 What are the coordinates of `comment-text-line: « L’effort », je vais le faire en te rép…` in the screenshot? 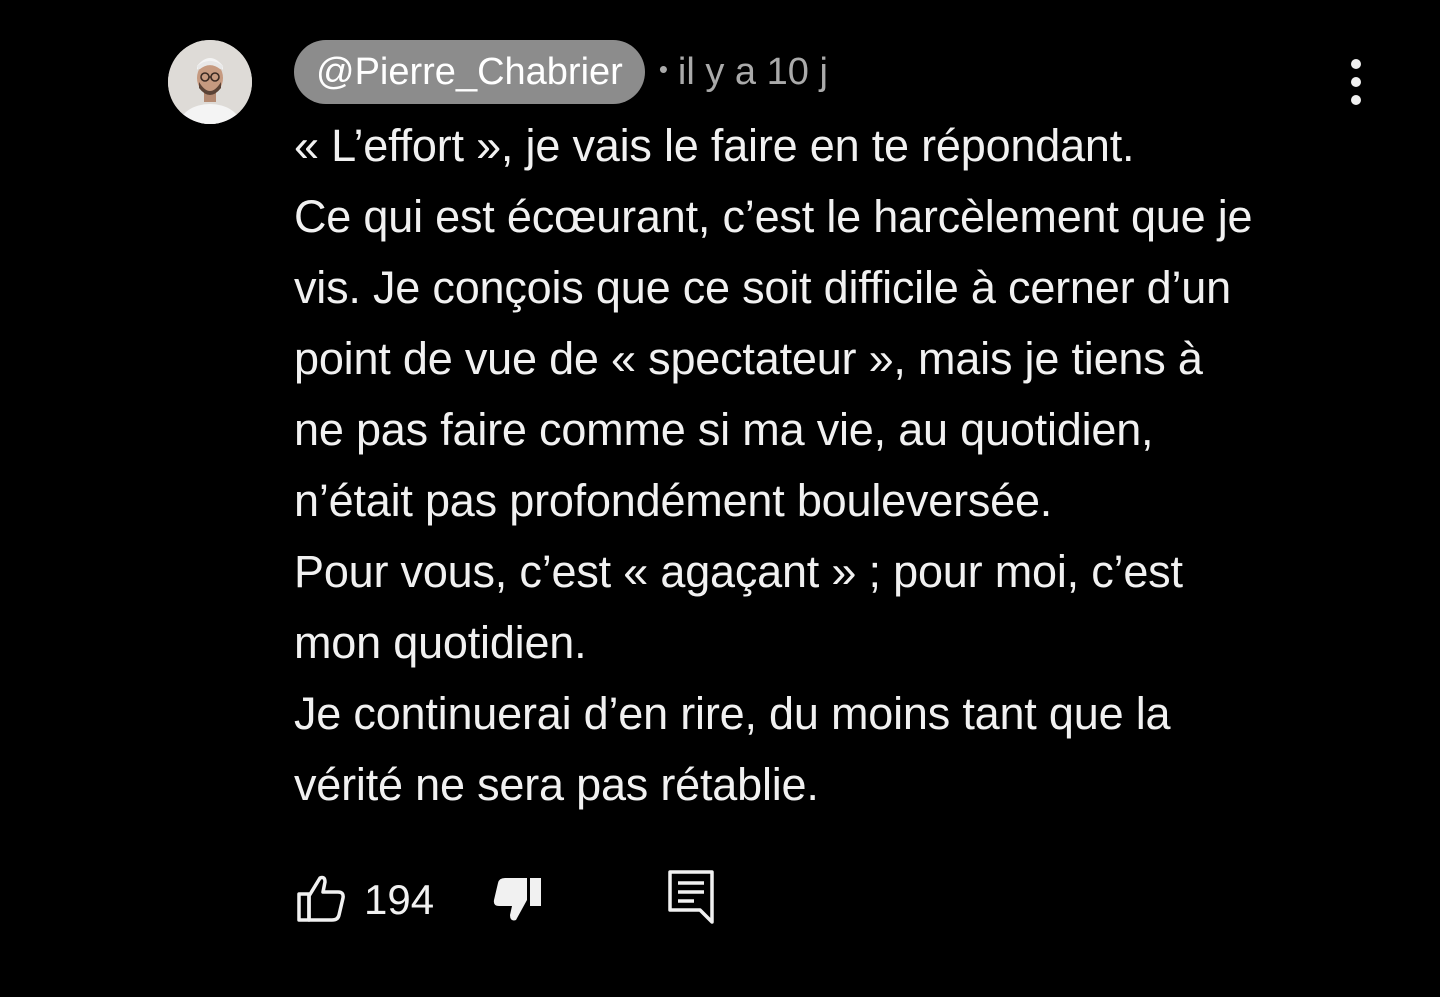 It's located at (714, 145).